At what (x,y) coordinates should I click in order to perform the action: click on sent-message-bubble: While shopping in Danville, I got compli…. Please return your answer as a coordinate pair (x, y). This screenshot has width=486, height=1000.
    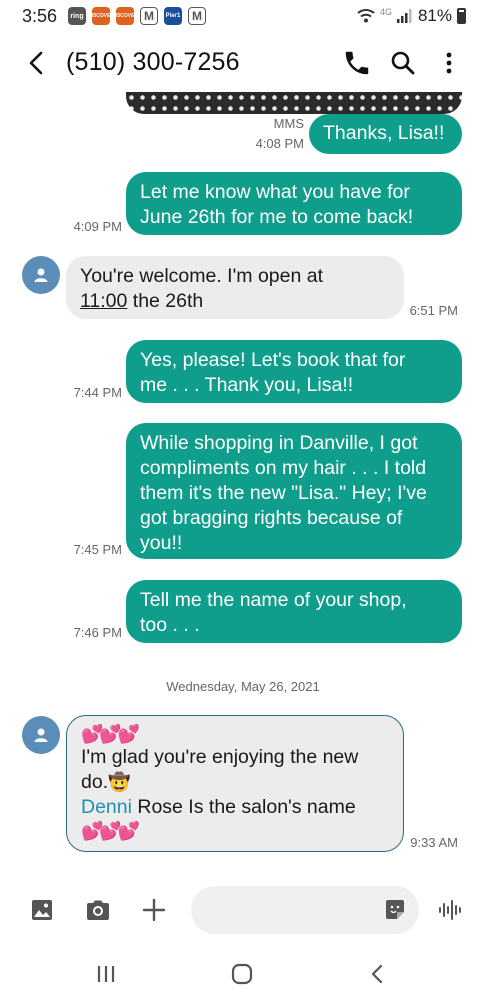
    Looking at the image, I should click on (294, 491).